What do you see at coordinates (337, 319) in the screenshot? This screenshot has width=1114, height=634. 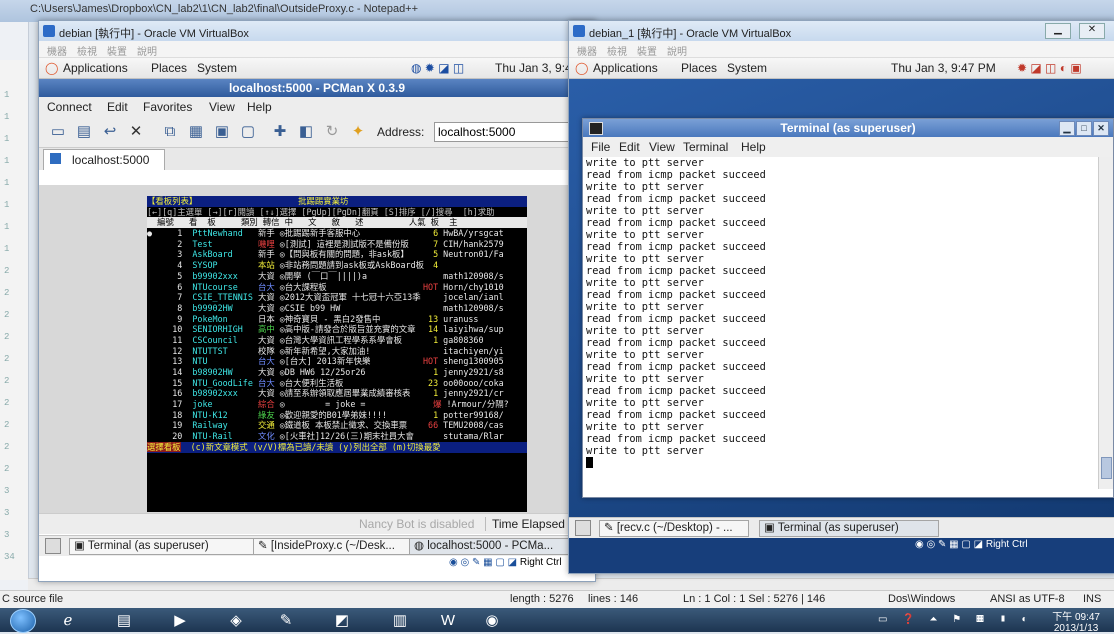 I see `bbs-board-row: 9 PokeMon 日本 ◎神奇寶貝 - 黑白2發售中 13 uranuss` at bounding box center [337, 319].